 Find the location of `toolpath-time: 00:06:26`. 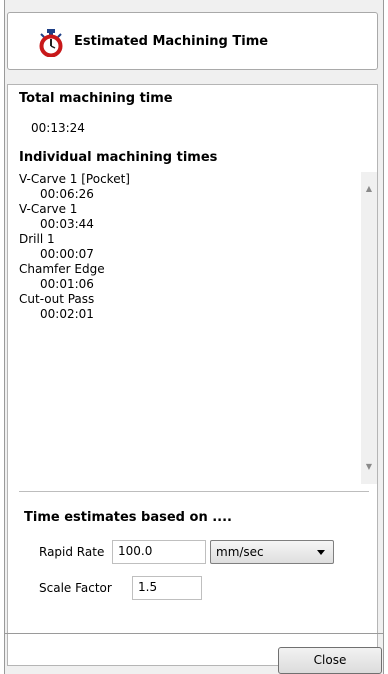

toolpath-time: 00:06:26 is located at coordinates (67, 194).